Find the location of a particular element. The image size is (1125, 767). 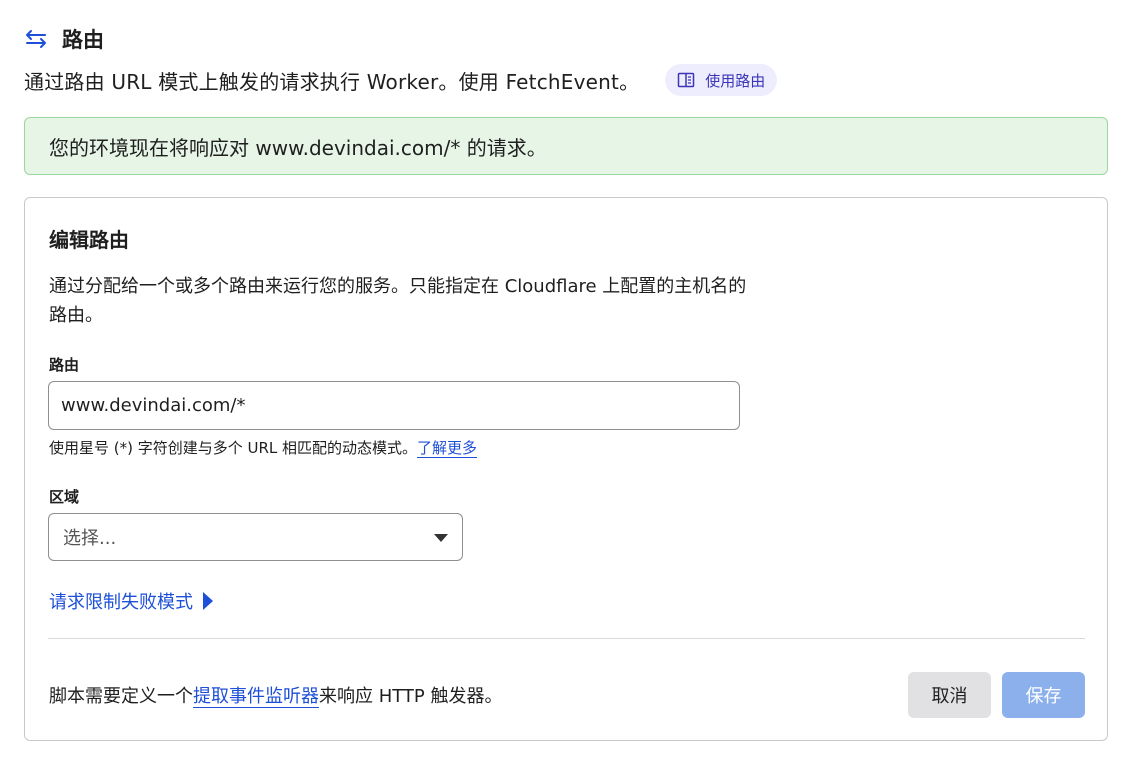

doc-link-button: 使用路由 is located at coordinates (721, 80).